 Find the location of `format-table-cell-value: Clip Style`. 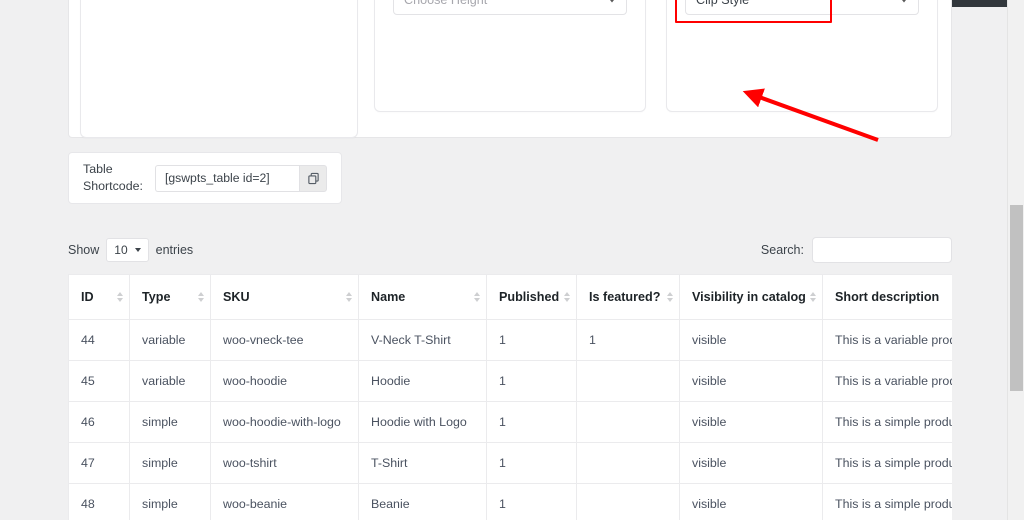

format-table-cell-value: Clip Style is located at coordinates (723, 4).